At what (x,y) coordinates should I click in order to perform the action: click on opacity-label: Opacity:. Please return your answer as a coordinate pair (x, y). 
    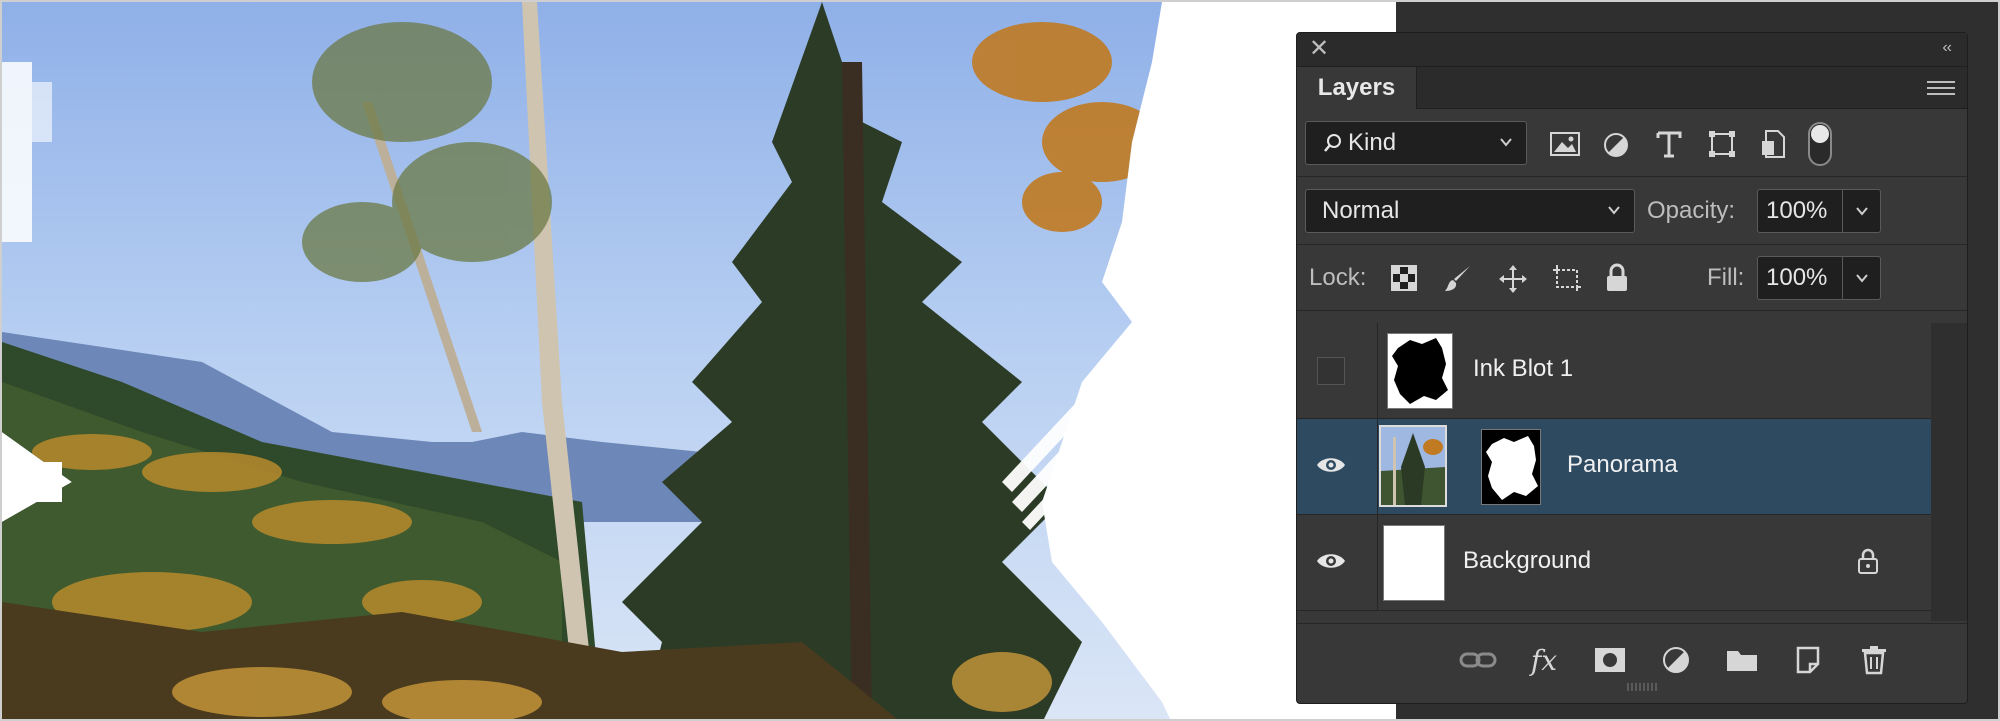
    Looking at the image, I should click on (1691, 210).